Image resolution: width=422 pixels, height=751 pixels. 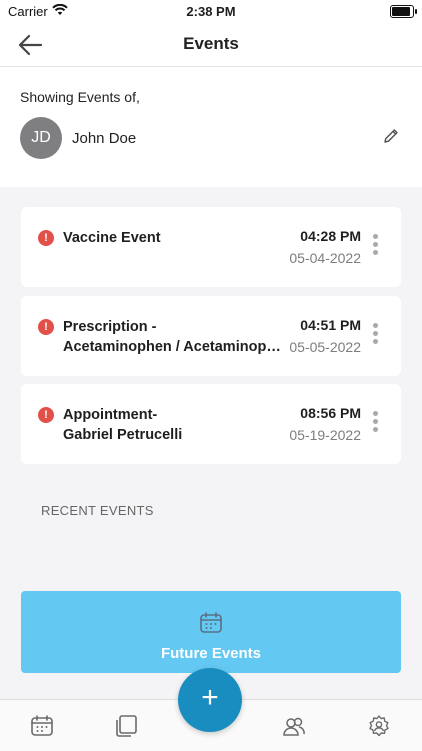 What do you see at coordinates (210, 700) in the screenshot?
I see `add-event-button: +` at bounding box center [210, 700].